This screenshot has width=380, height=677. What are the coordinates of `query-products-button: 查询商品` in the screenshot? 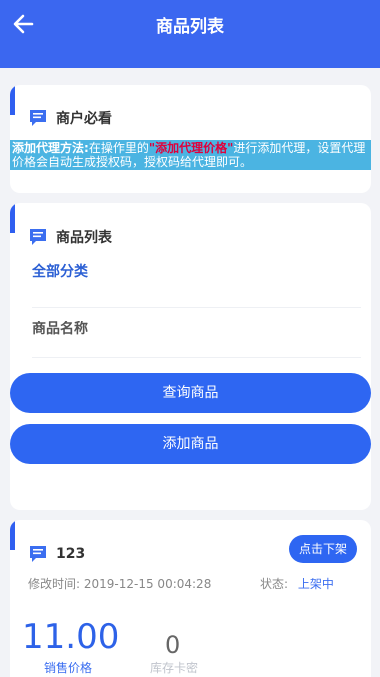 It's located at (190, 393).